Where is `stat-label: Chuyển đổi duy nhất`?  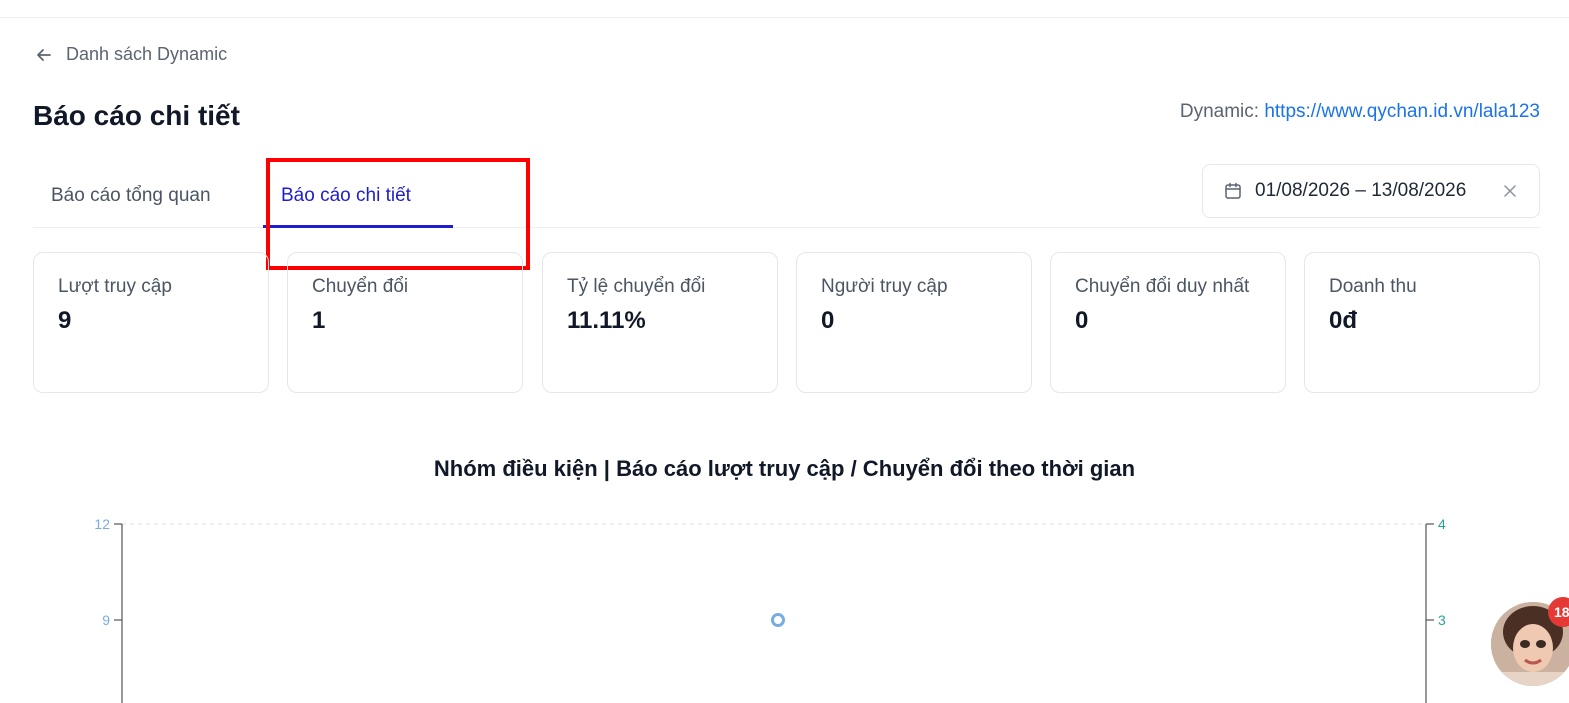
stat-label: Chuyển đổi duy nhất is located at coordinates (1162, 286).